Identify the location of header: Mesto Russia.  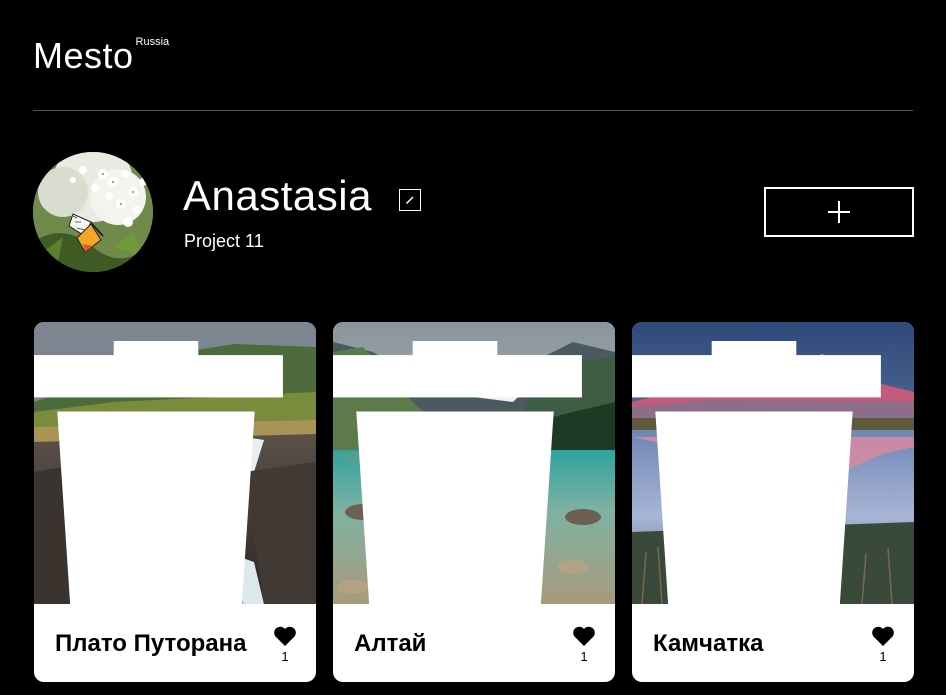
(473, 70).